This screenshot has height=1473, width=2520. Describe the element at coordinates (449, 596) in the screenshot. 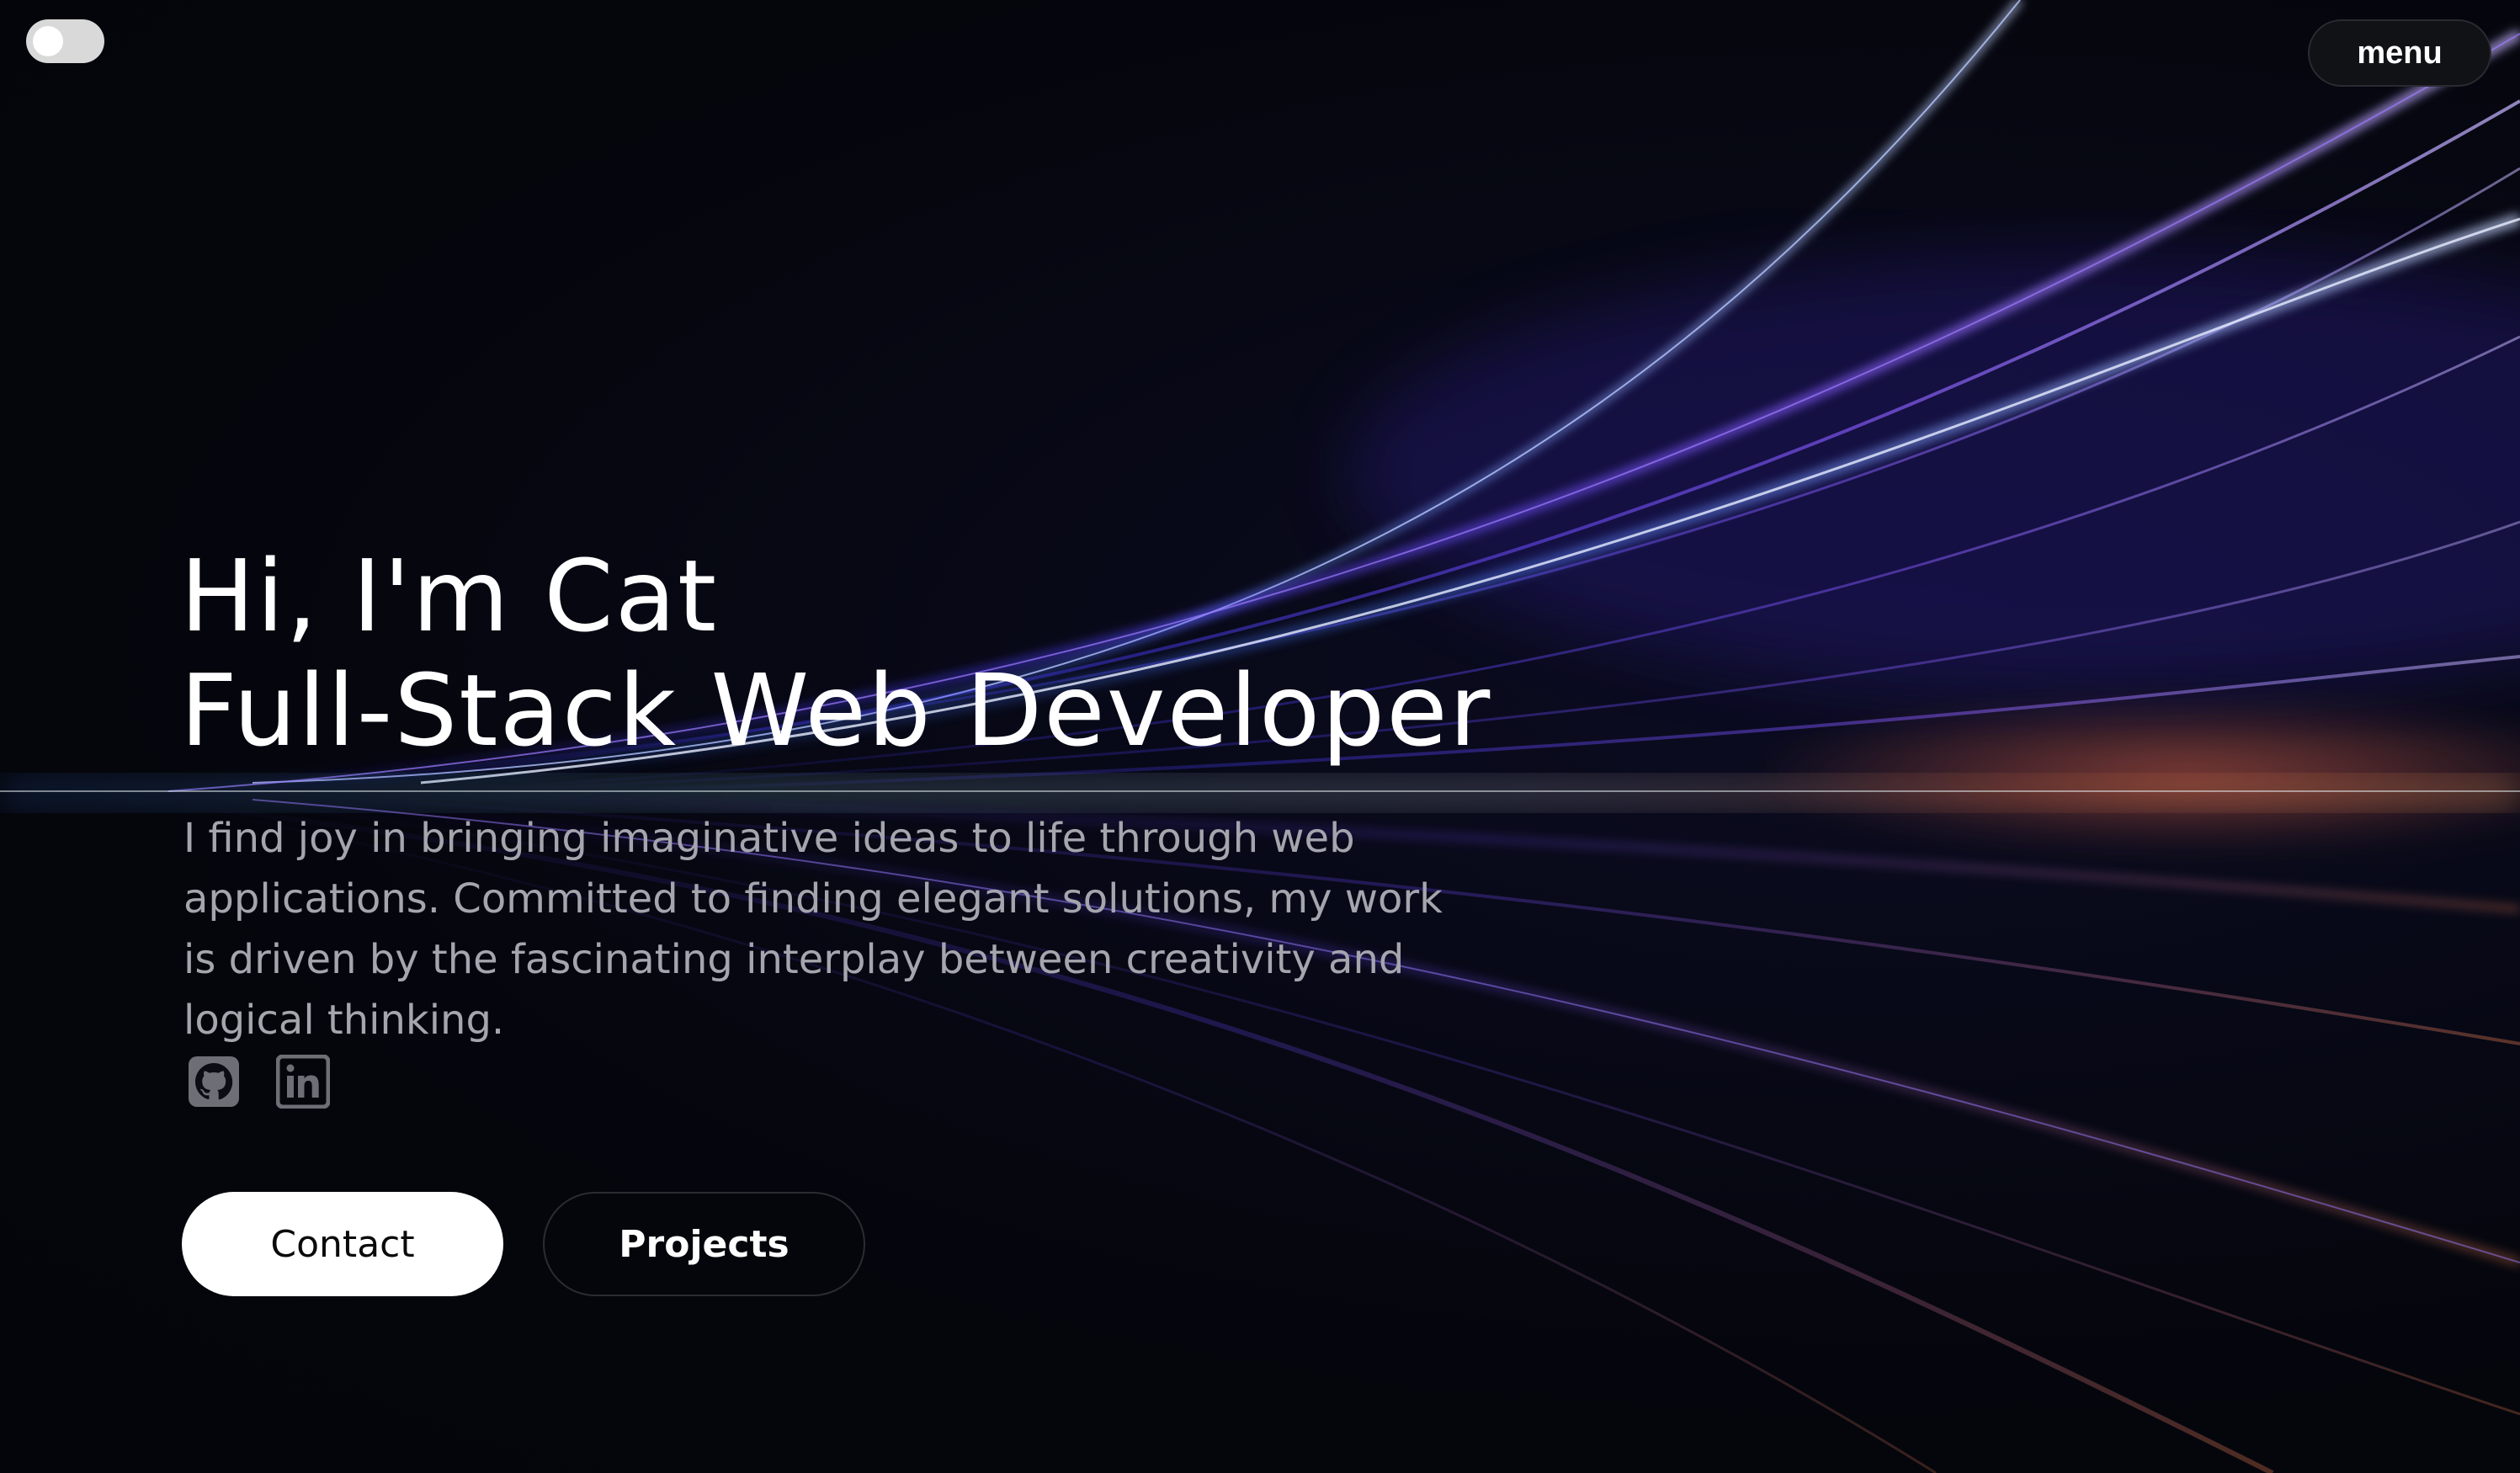

I see `hero-greeting: Hi, I'm Cat` at that location.